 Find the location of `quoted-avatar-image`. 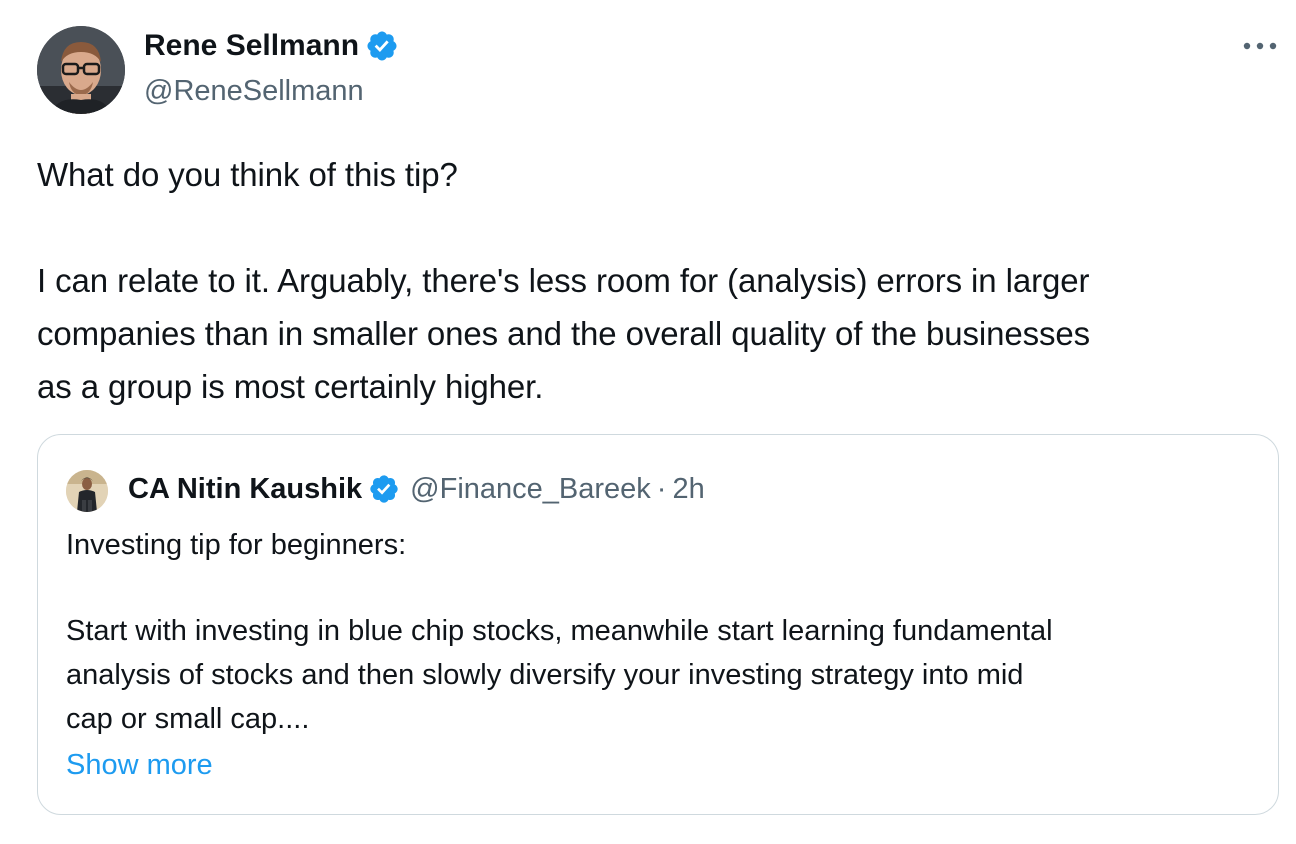

quoted-avatar-image is located at coordinates (87, 491).